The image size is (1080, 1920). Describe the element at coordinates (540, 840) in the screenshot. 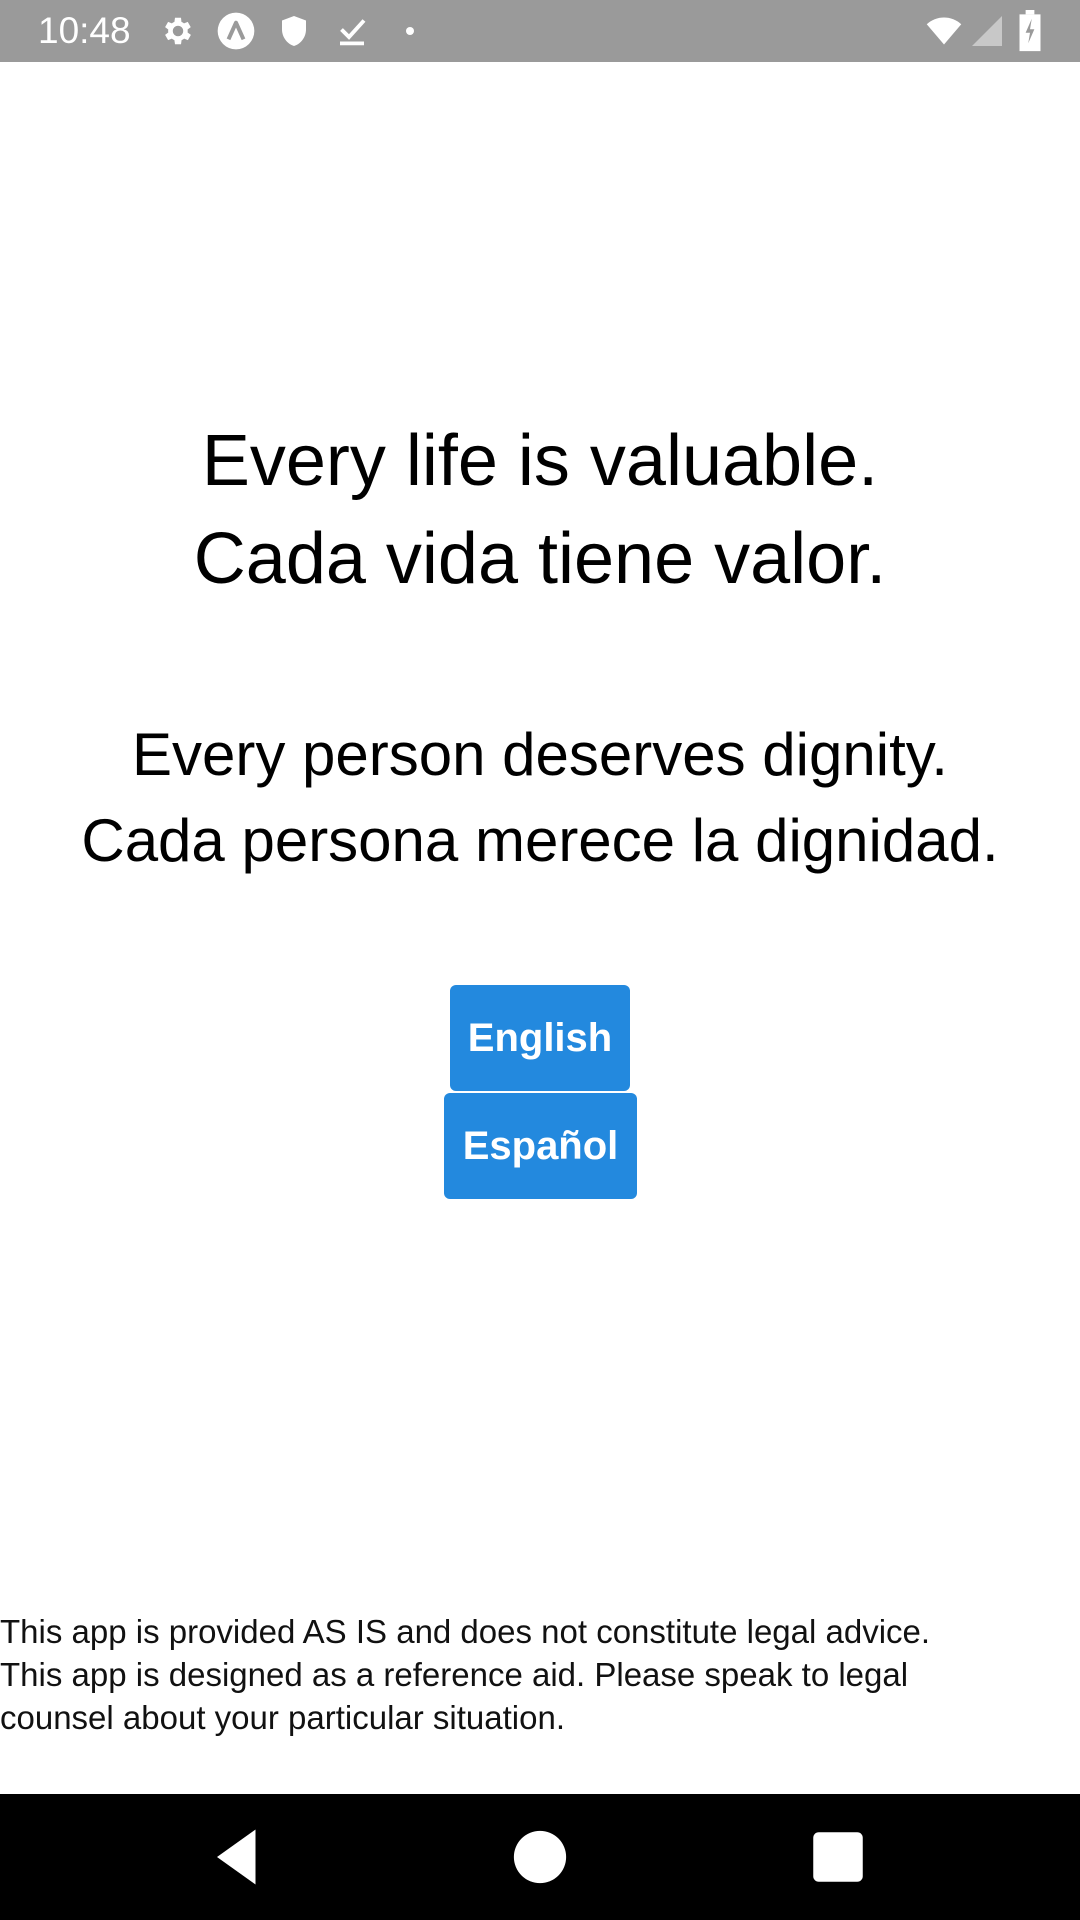

I see `subline-spanish: Cada persona merece la dignidad.` at that location.